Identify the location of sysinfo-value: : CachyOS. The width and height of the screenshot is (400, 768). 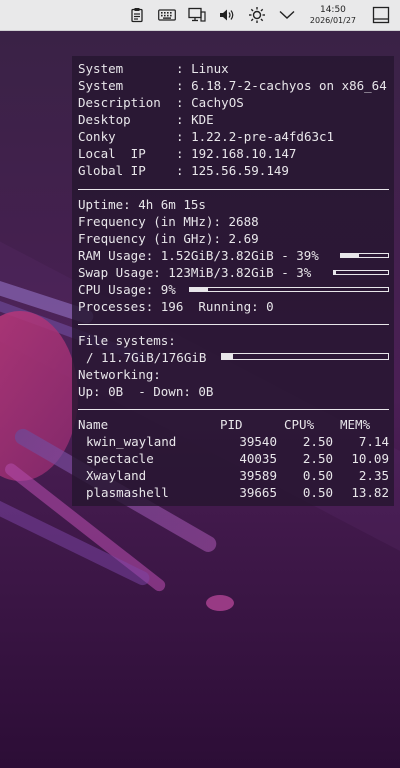
(210, 102).